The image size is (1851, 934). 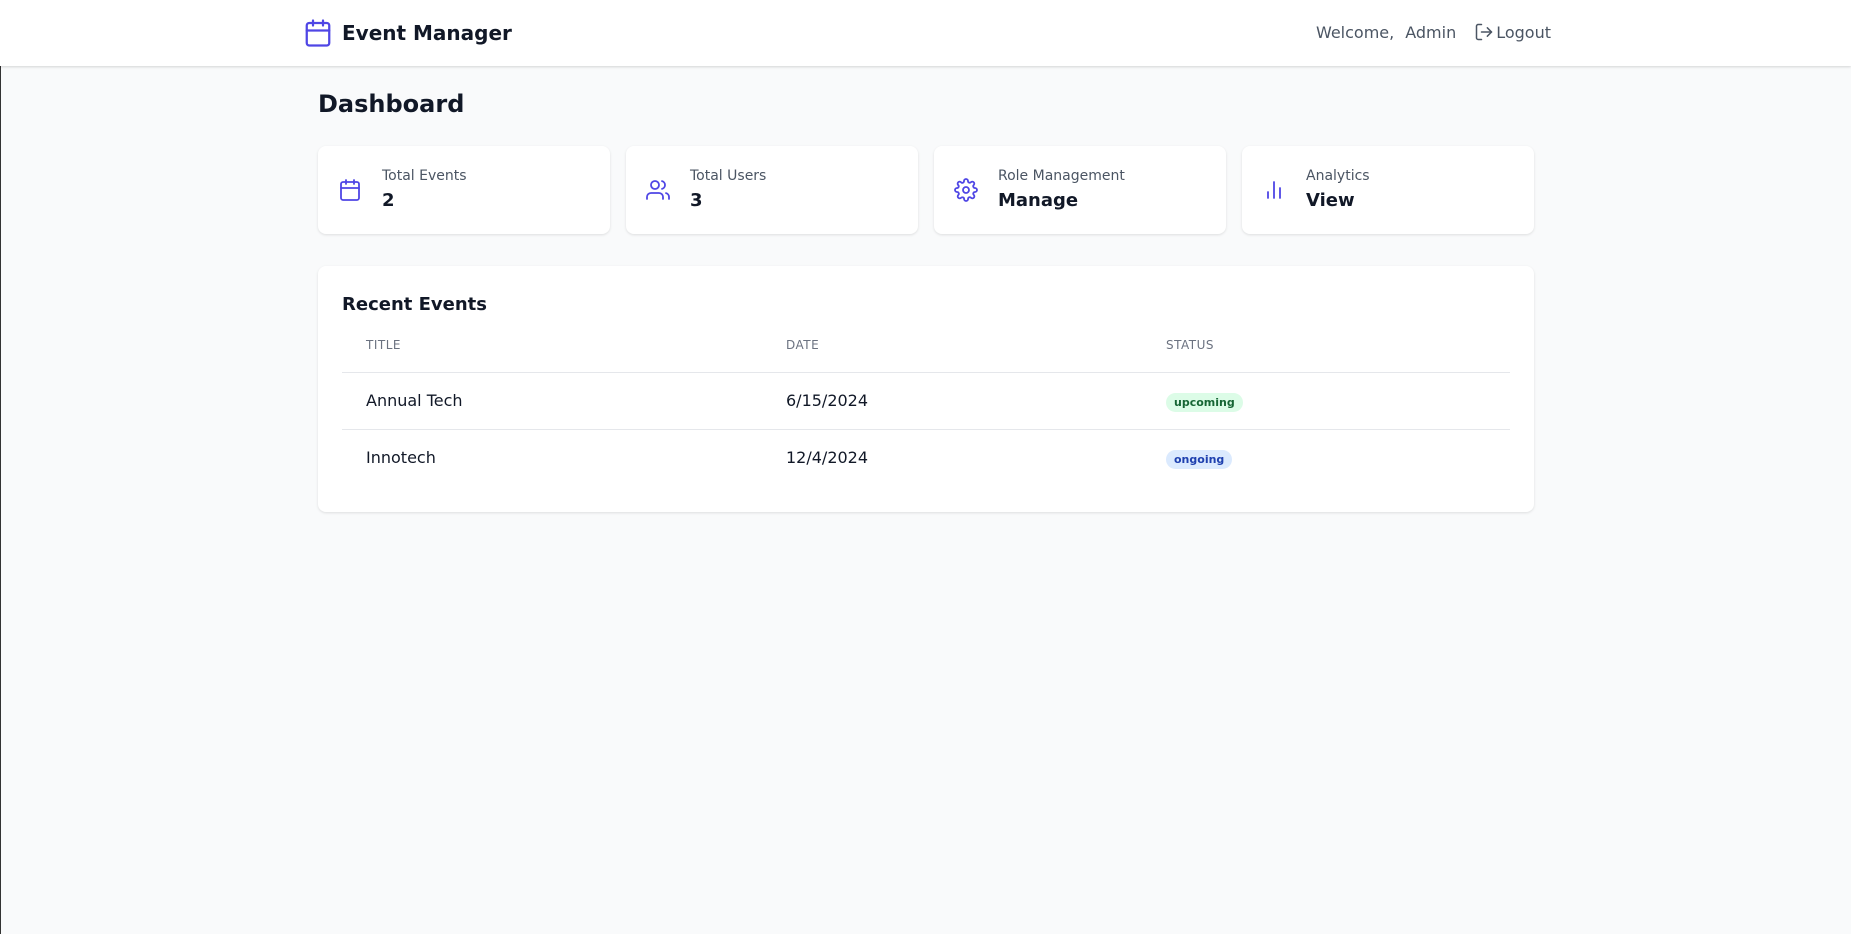 I want to click on table-row: Annual Tech 6/15/2024 upcoming, so click(x=926, y=401).